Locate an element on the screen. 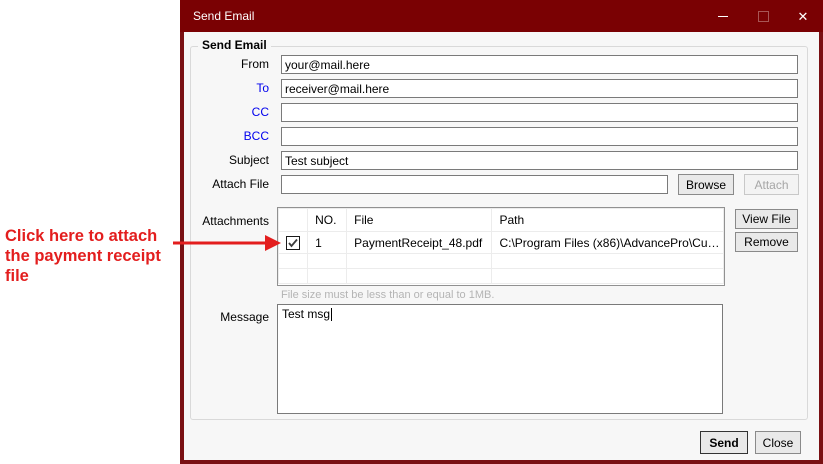 Image resolution: width=823 pixels, height=464 pixels. from-label: From is located at coordinates (255, 64).